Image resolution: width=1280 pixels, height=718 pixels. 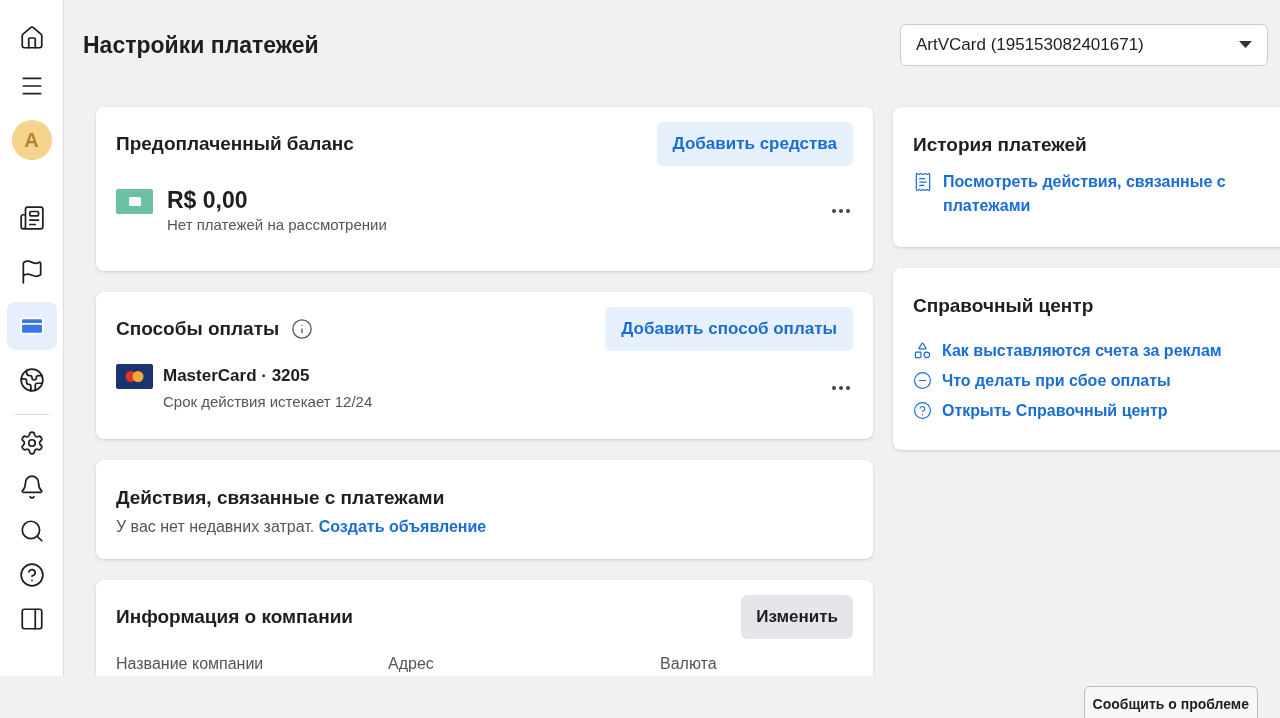 What do you see at coordinates (31, 38) in the screenshot?
I see `home-icon` at bounding box center [31, 38].